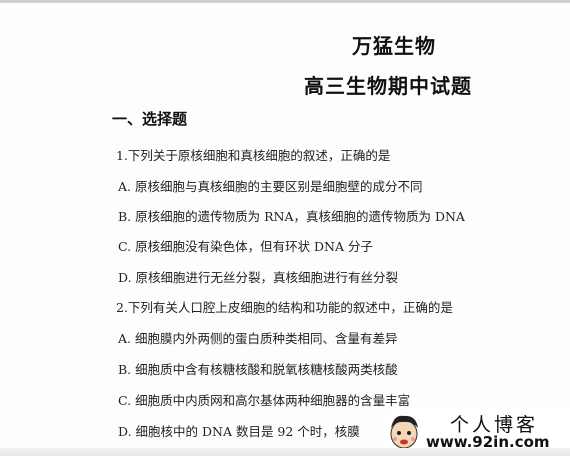  Describe the element at coordinates (245, 246) in the screenshot. I see `question-1-option-c: C. 原核细胞没有染色体，但有环状 DNA 分子` at that location.